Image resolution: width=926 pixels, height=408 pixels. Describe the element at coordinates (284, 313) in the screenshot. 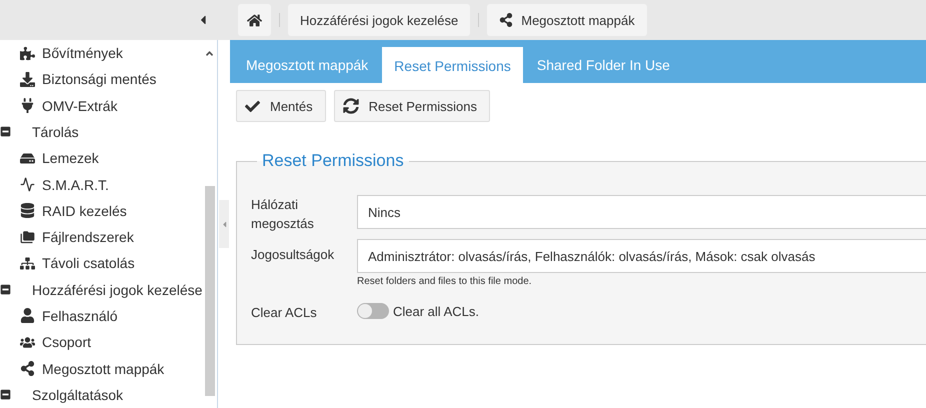

I see `field-label: Clear ACLs` at that location.